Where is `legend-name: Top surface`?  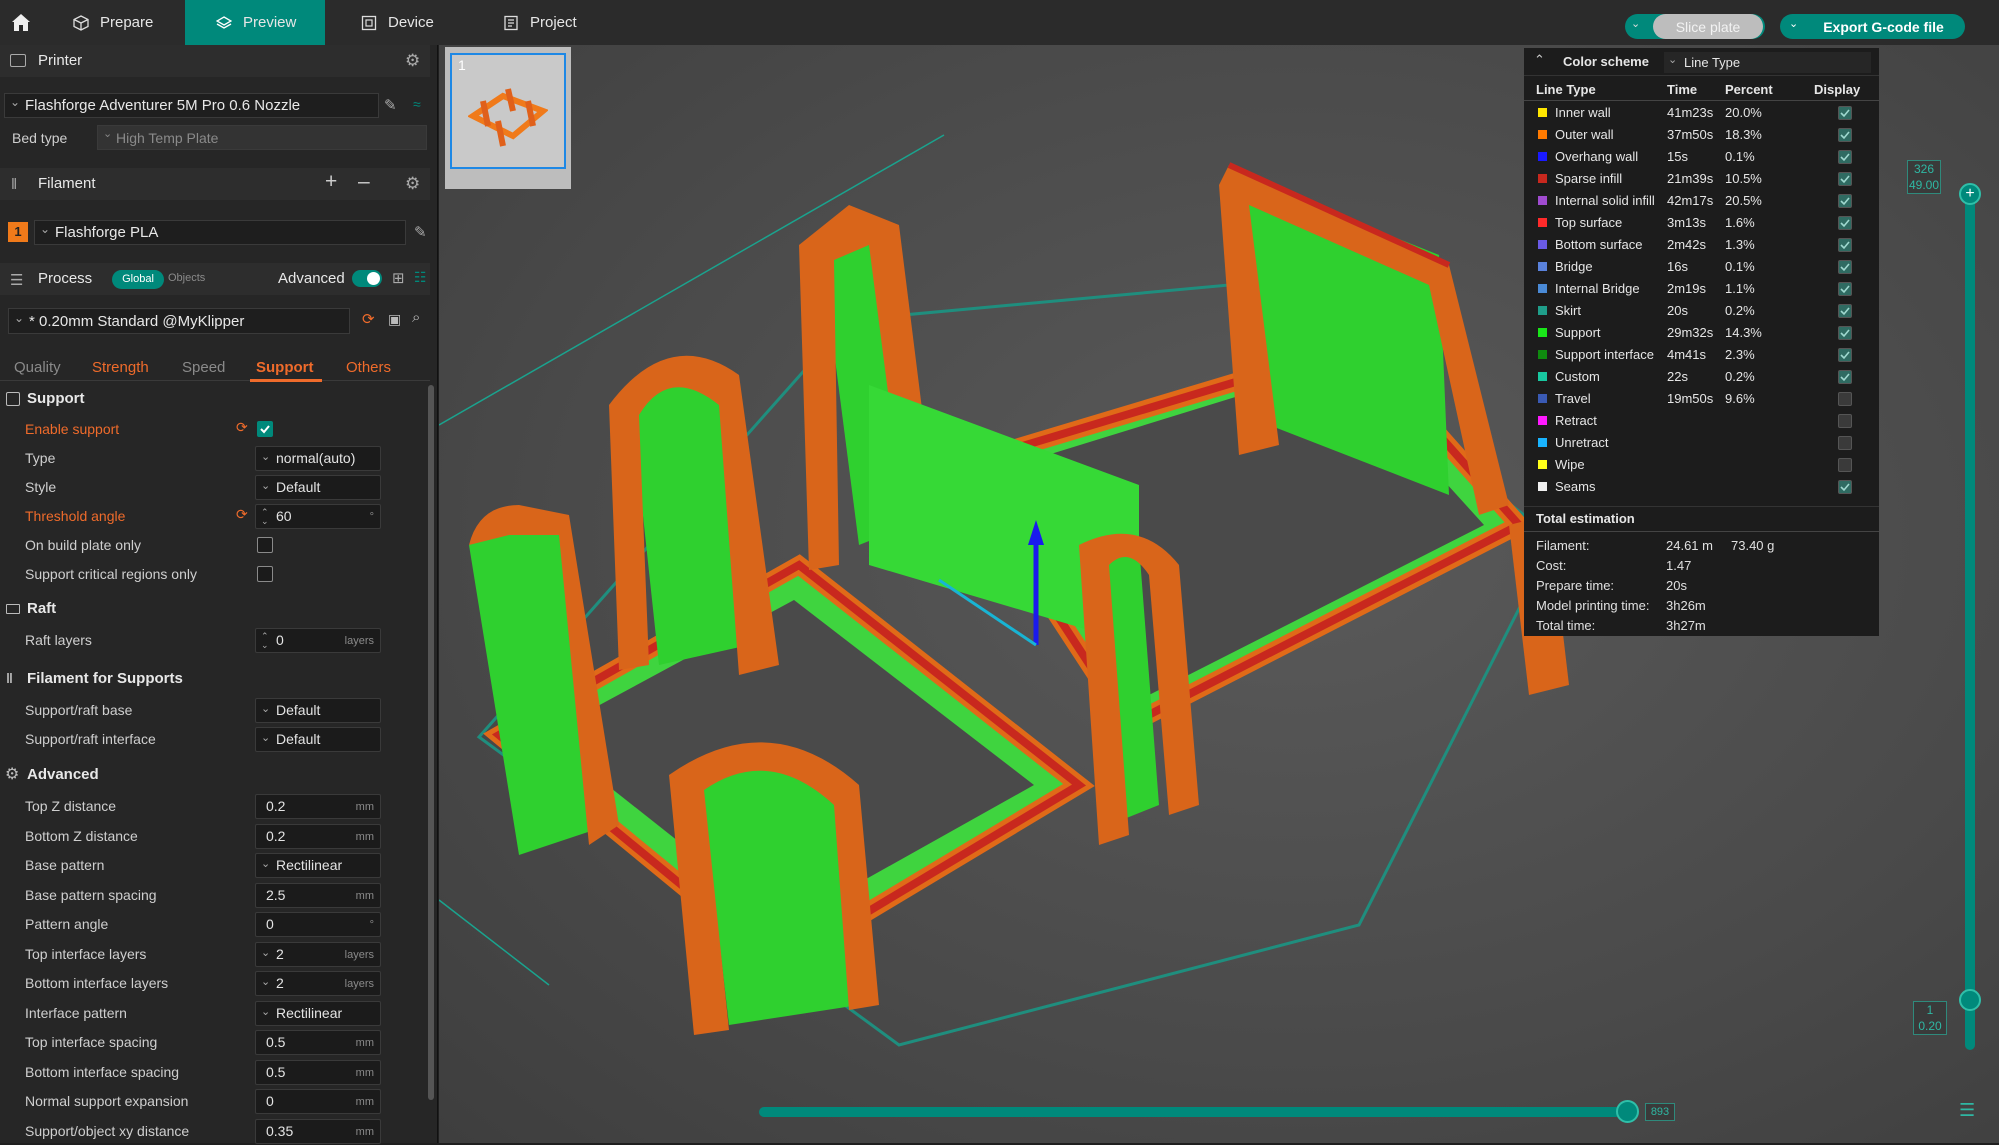 legend-name: Top surface is located at coordinates (1589, 222).